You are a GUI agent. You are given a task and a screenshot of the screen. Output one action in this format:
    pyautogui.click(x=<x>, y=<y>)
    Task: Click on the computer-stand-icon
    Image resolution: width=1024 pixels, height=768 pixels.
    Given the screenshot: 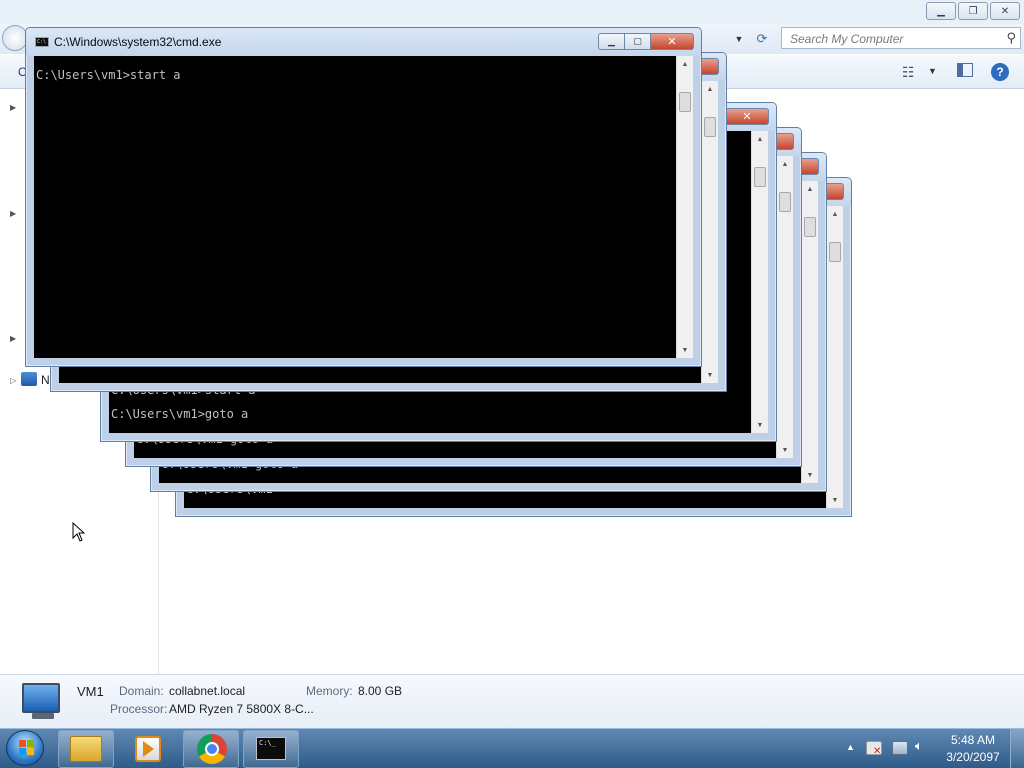 What is the action you would take?
    pyautogui.click(x=43, y=716)
    